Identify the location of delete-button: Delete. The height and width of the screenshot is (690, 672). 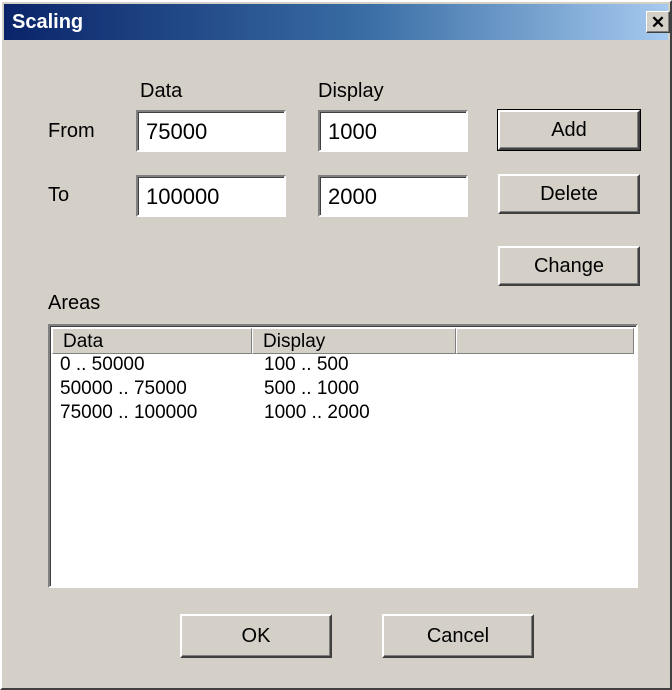
(569, 194).